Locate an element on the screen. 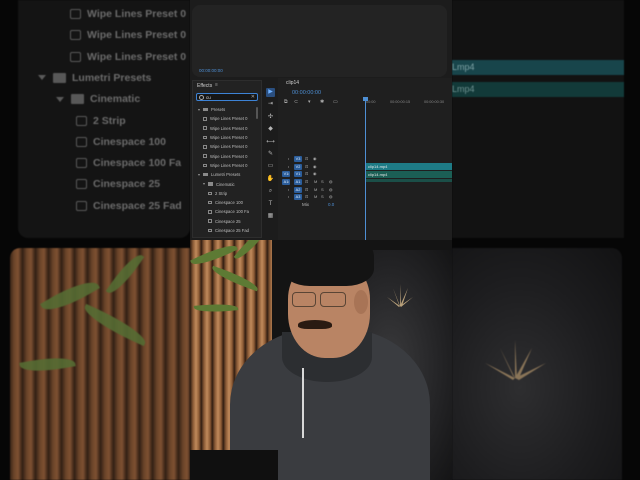 This screenshot has width=640, height=480. effects-folder-item: Cinematic is located at coordinates (227, 183).